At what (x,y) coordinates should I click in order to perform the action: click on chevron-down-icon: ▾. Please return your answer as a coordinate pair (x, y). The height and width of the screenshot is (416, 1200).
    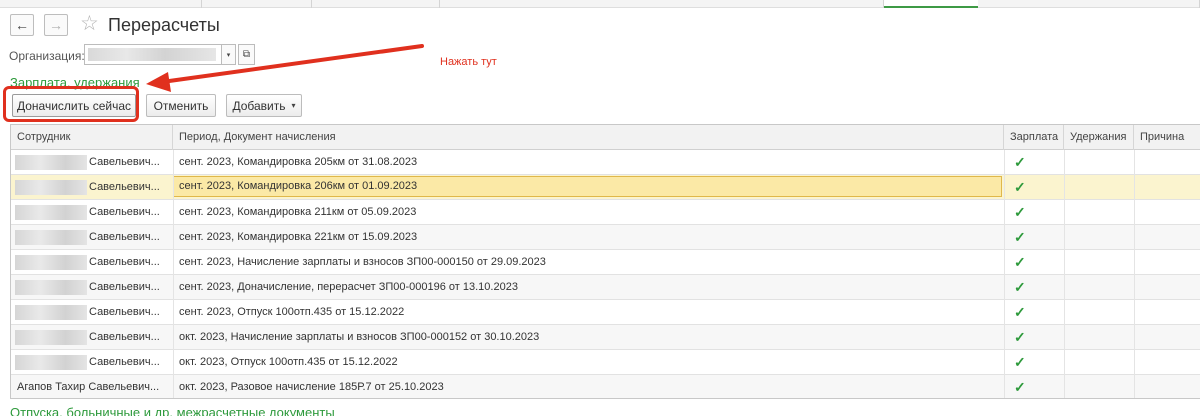
    Looking at the image, I should click on (293, 105).